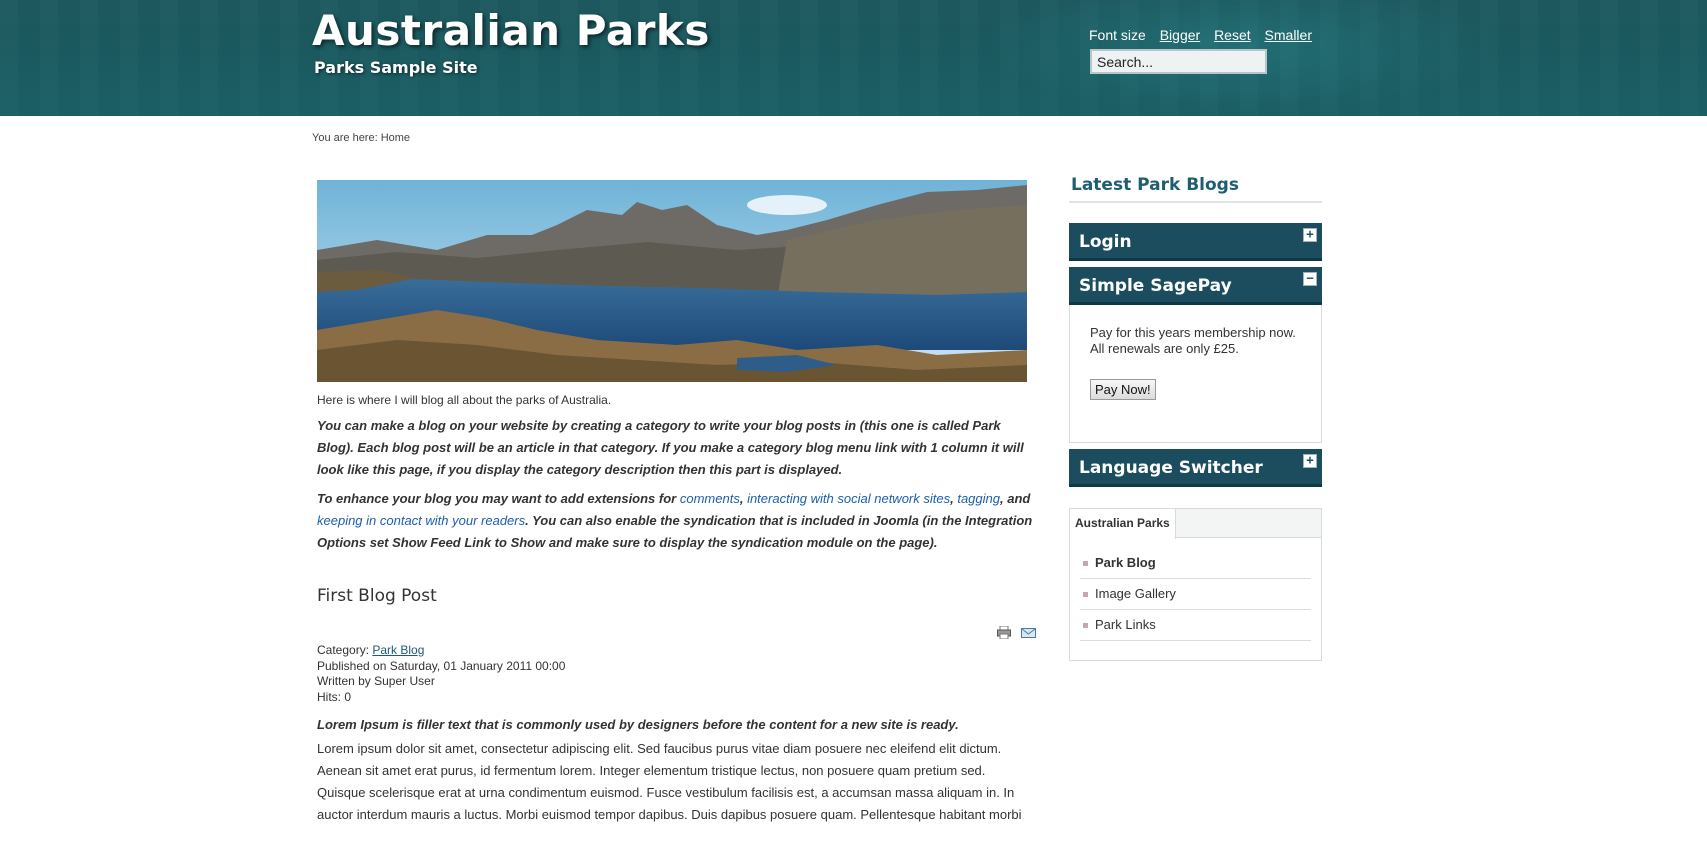 This screenshot has width=1707, height=849. Describe the element at coordinates (710, 498) in the screenshot. I see `comments-link: comments` at that location.